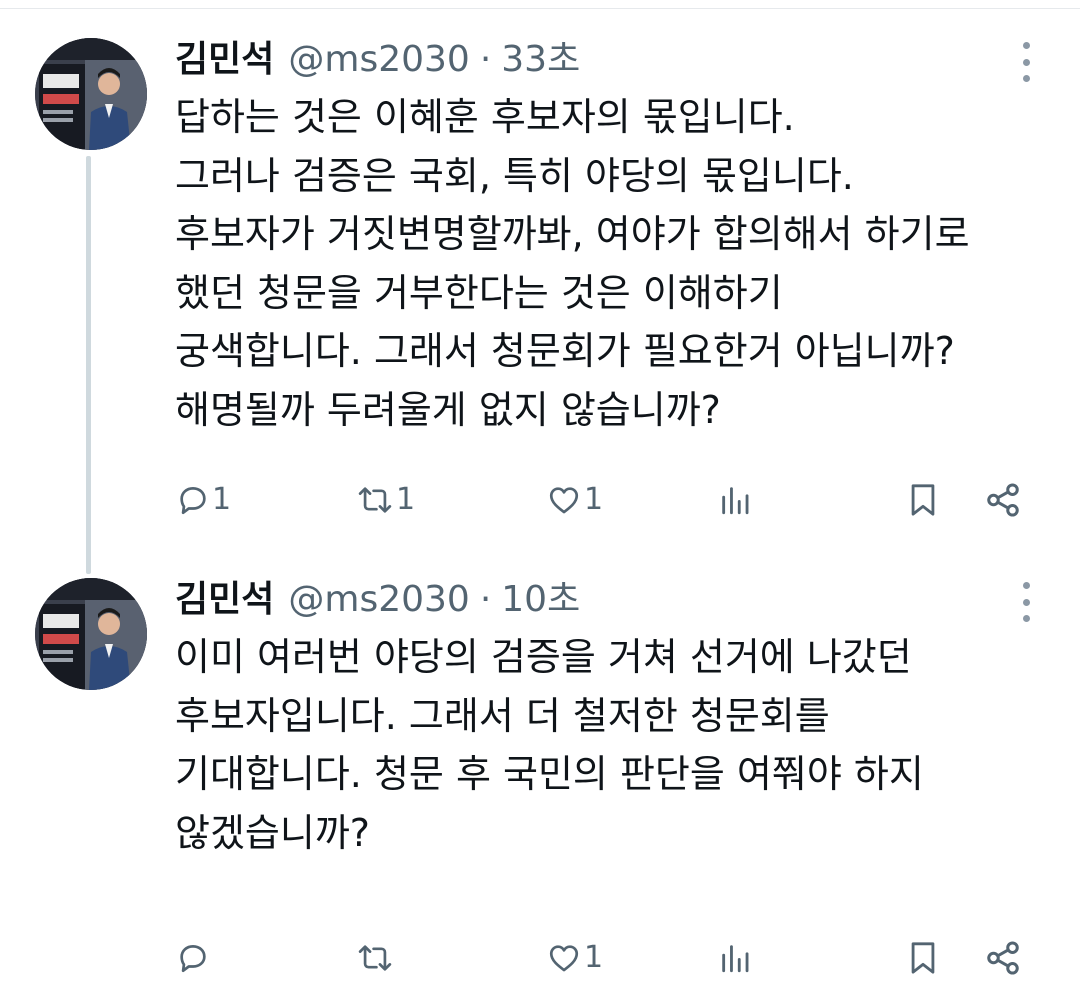 Image resolution: width=1080 pixels, height=982 pixels. Describe the element at coordinates (565, 351) in the screenshot. I see `tweet-text-line: 궁색합니다. 그래서 청문회가 필요한거 아닙니까?` at that location.